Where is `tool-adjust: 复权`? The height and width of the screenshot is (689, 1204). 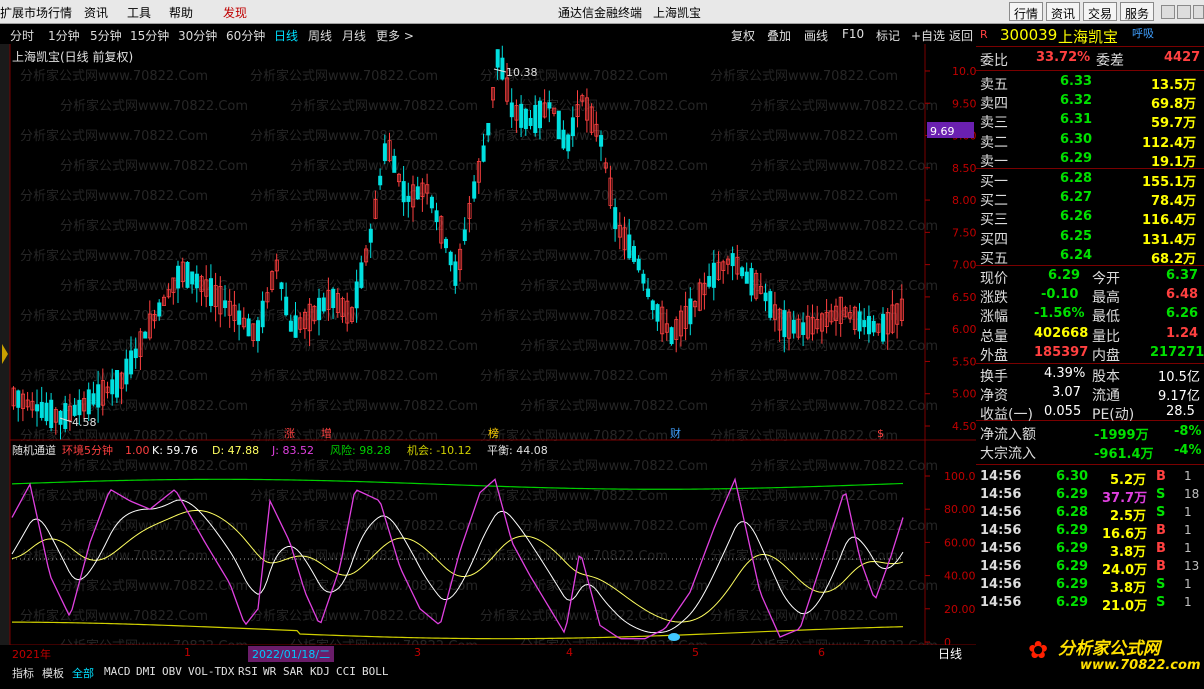 tool-adjust: 复权 is located at coordinates (743, 35).